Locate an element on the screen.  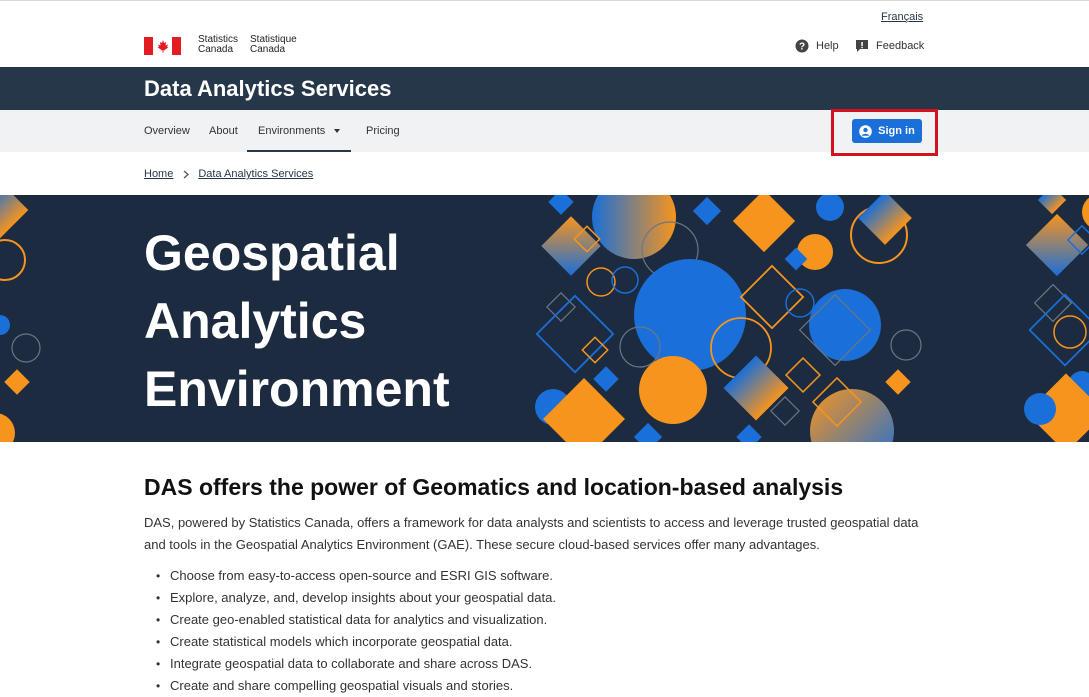
sign-in-label: Sign in is located at coordinates (896, 131).